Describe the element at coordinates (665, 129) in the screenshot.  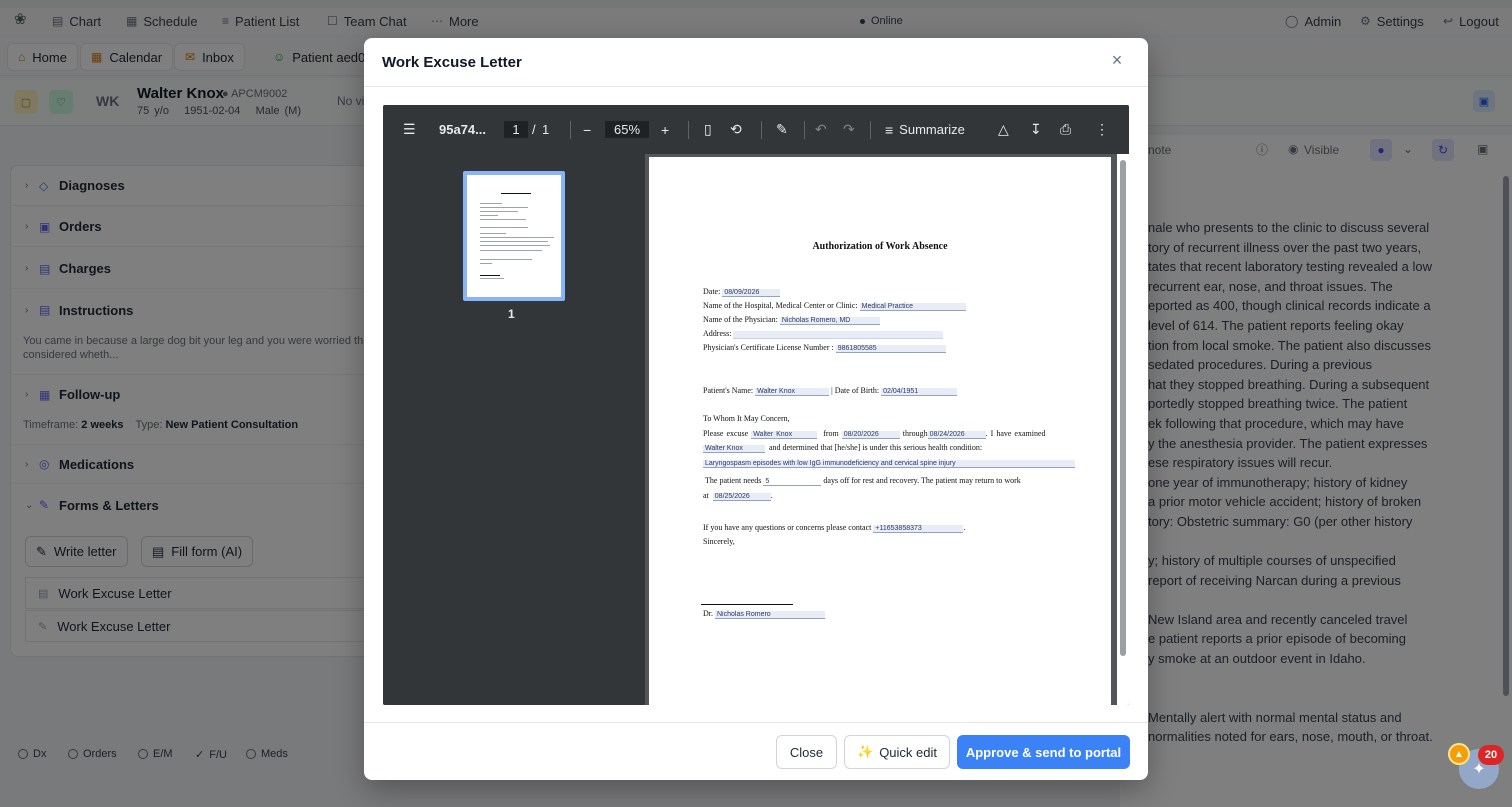
I see `zoom-in-icon: +` at that location.